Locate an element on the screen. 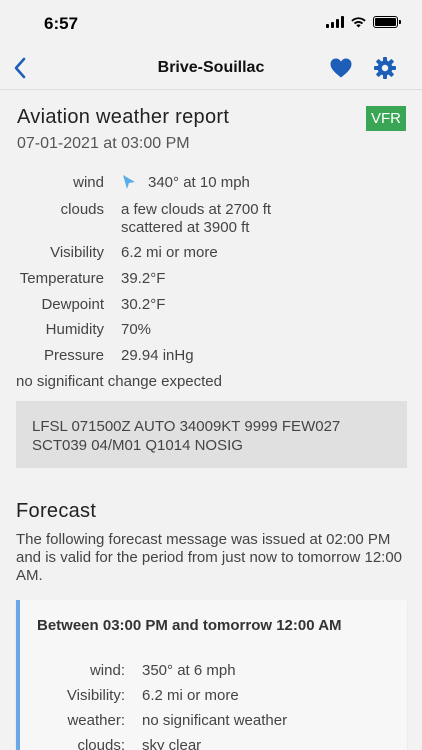  clouds-value-2: scattered at 3900 ft is located at coordinates (185, 227).